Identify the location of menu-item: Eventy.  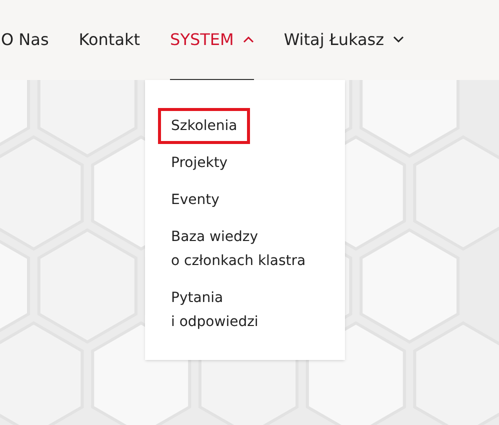
(195, 200).